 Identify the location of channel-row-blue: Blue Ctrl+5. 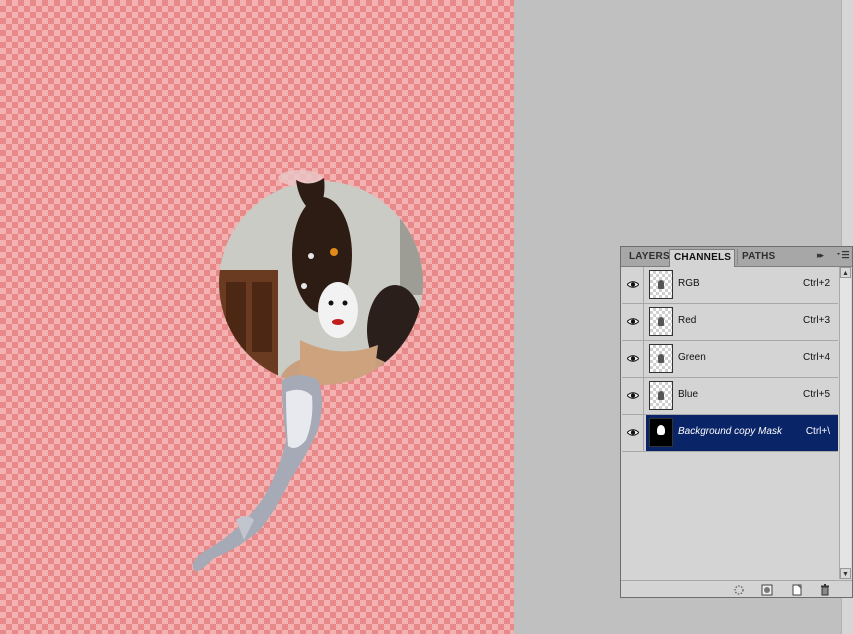
(730, 396).